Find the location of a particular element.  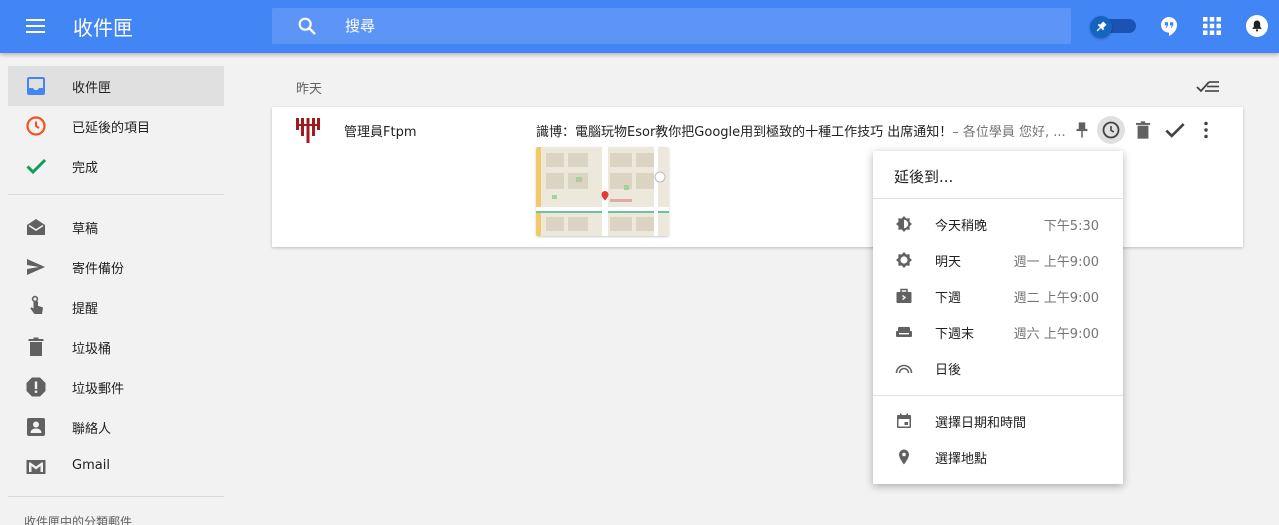

snooze-option-pick-date-time: 選擇日期和時間 is located at coordinates (998, 421).